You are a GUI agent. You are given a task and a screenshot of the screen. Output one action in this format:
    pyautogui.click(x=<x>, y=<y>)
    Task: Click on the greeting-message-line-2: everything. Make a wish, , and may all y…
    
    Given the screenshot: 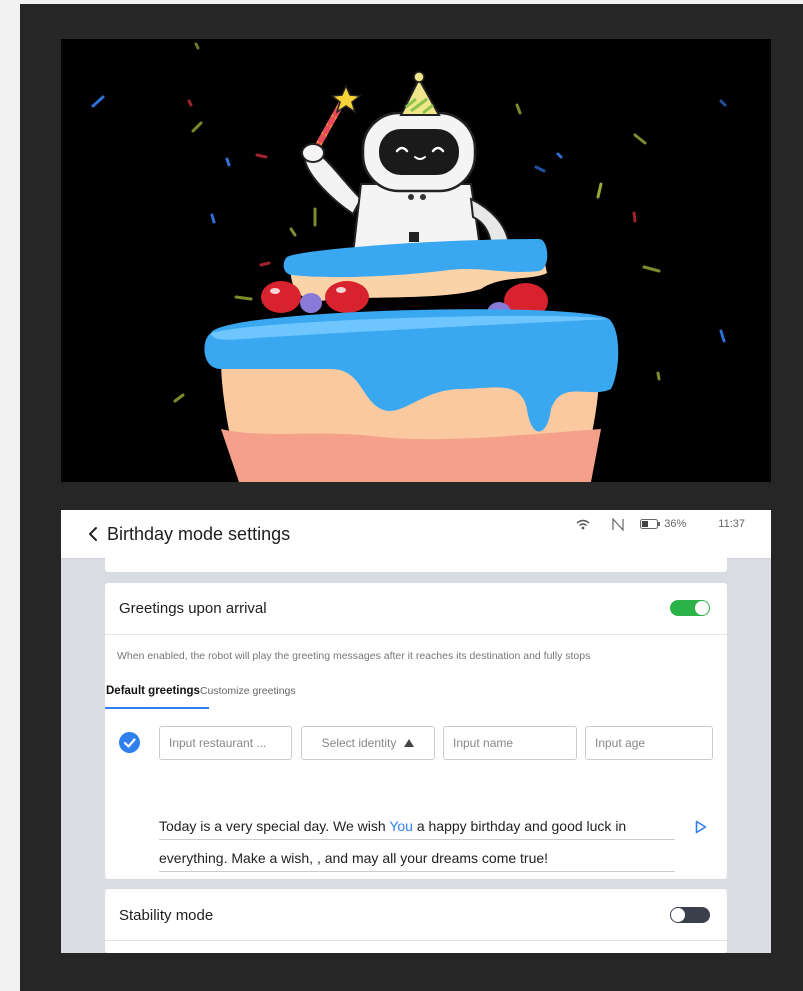 What is the action you would take?
    pyautogui.click(x=354, y=858)
    